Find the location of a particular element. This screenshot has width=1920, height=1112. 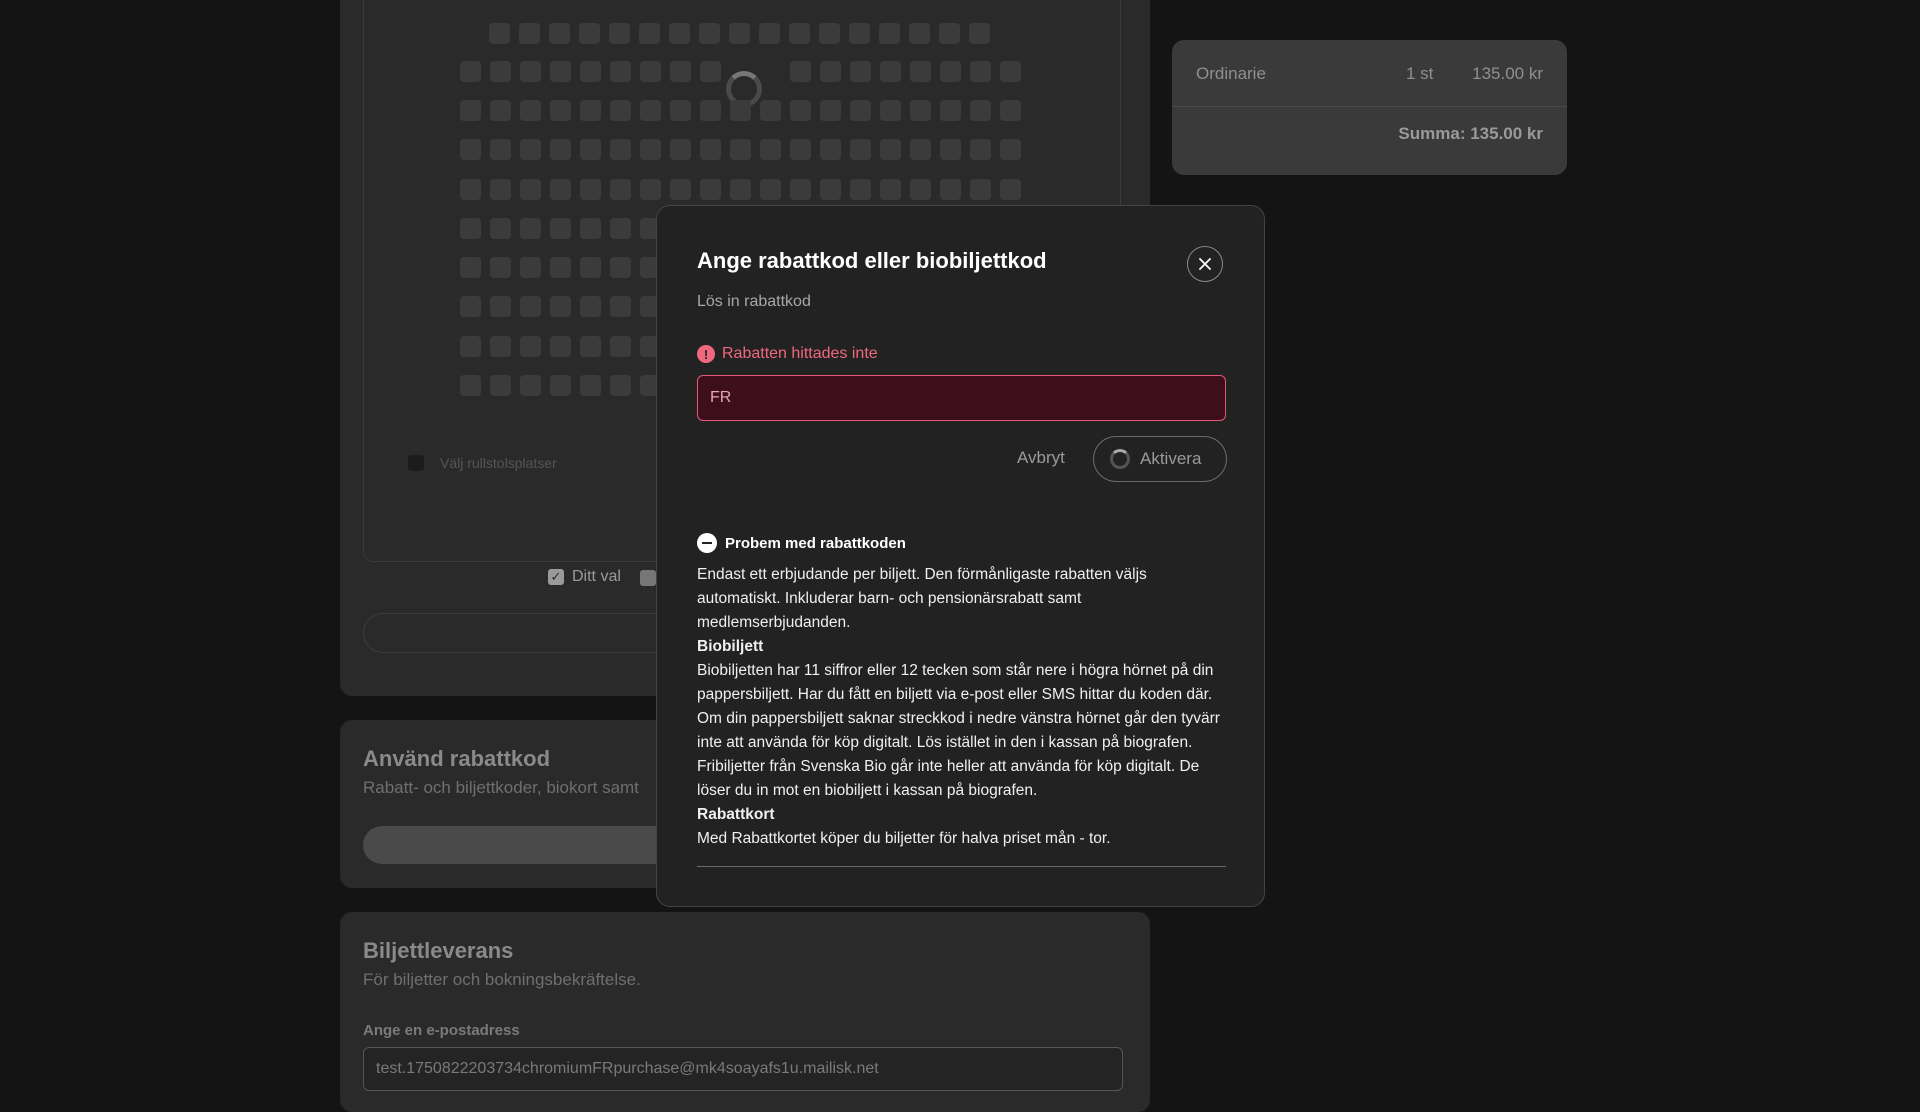

info-accordion-toggle: Probem med rabattkoden is located at coordinates (801, 543).